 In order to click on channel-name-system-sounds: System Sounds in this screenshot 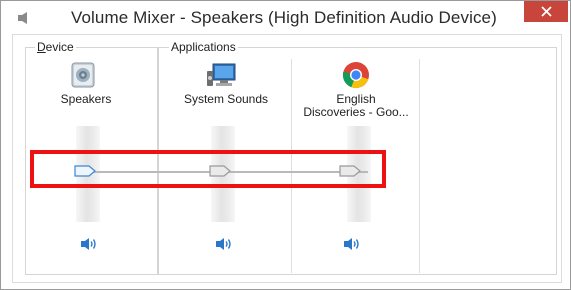, I will do `click(226, 99)`.